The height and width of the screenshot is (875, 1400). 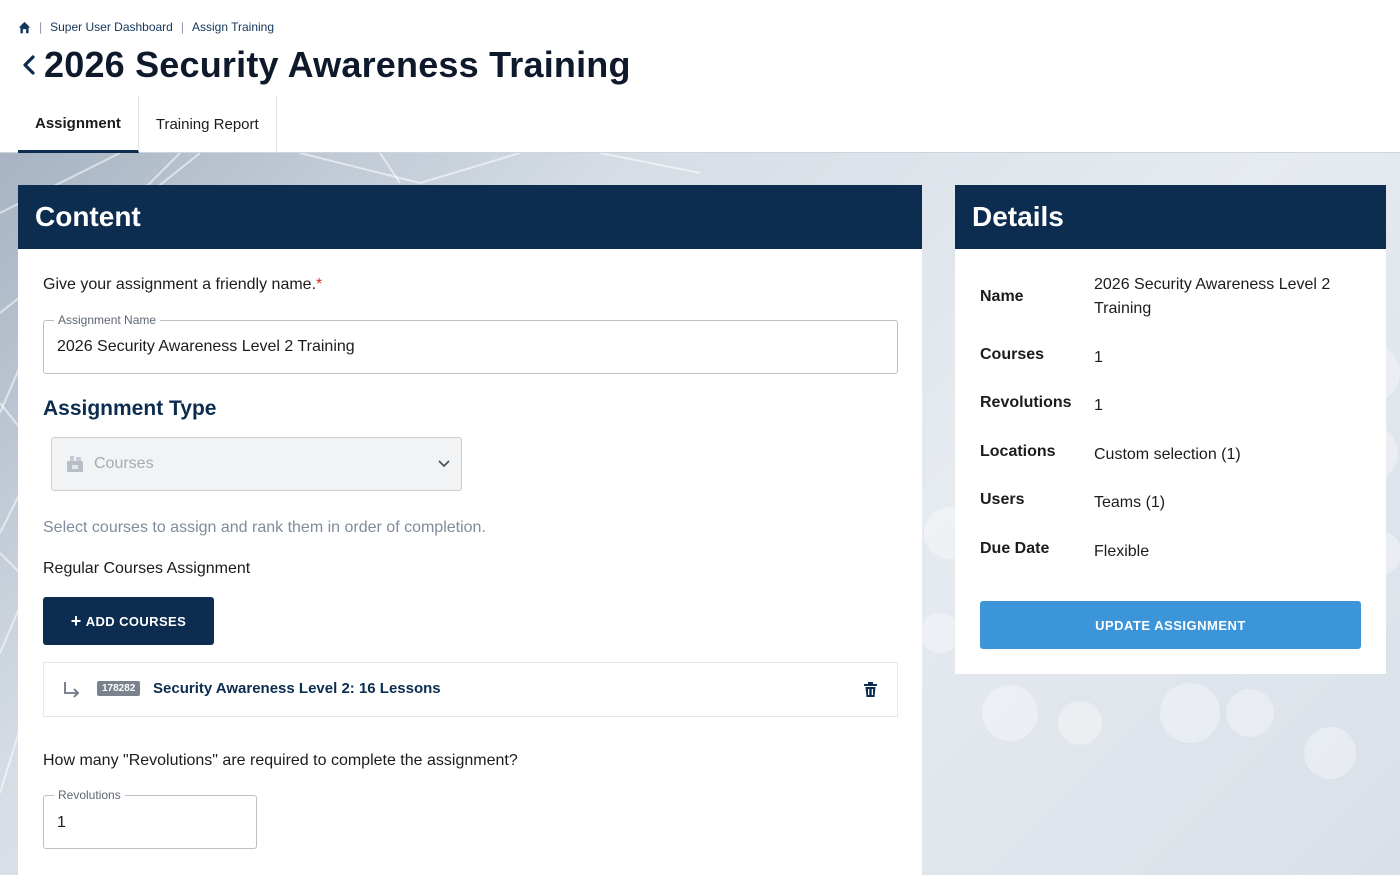 I want to click on chevron-down-icon, so click(x=444, y=464).